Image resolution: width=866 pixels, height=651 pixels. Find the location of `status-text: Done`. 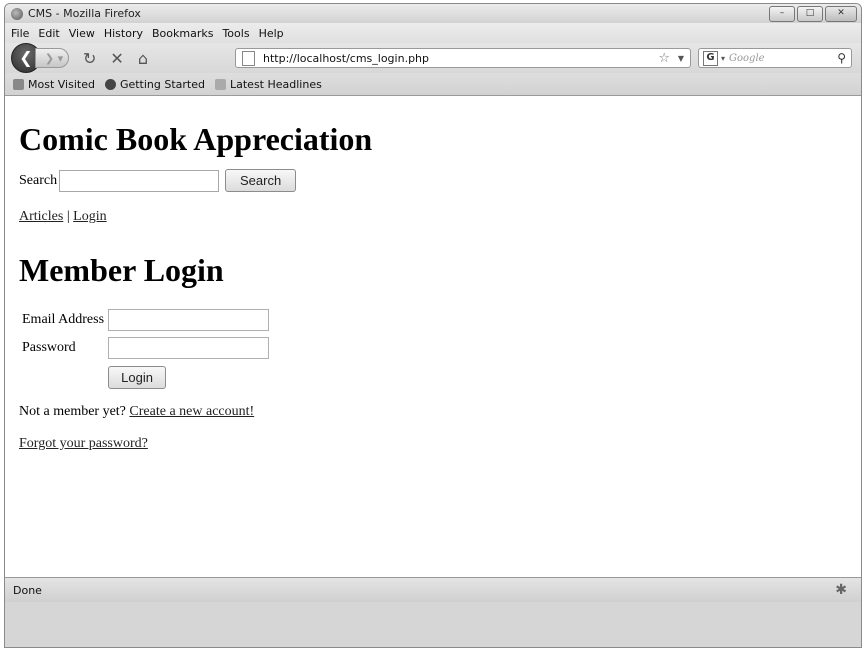

status-text: Done is located at coordinates (27, 590).